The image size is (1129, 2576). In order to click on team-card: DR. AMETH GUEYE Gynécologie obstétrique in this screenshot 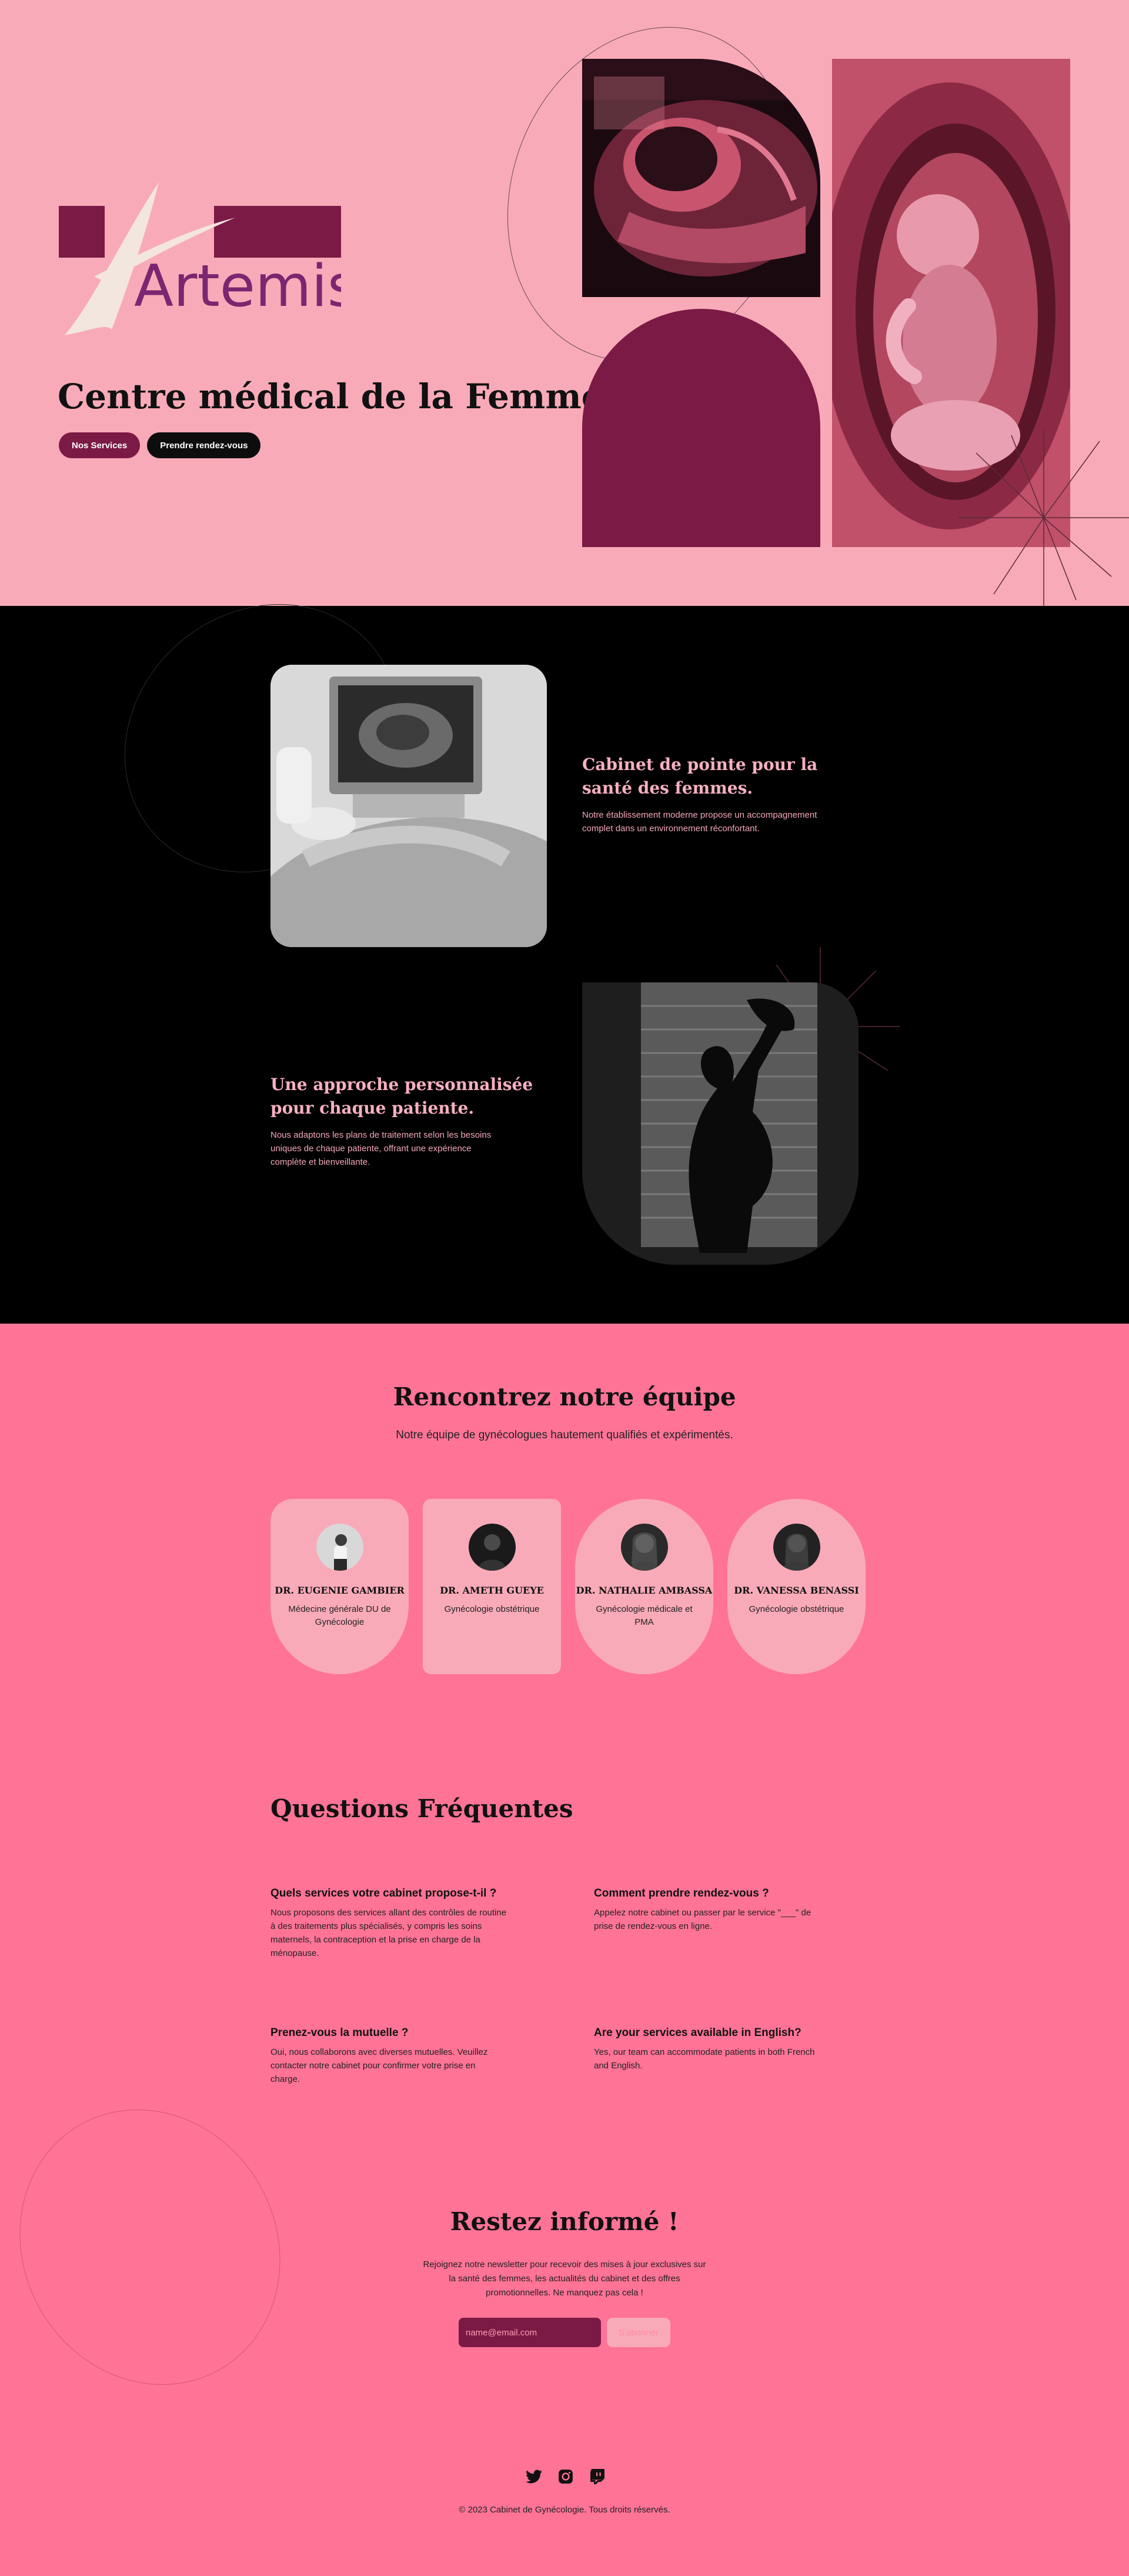, I will do `click(492, 1586)`.